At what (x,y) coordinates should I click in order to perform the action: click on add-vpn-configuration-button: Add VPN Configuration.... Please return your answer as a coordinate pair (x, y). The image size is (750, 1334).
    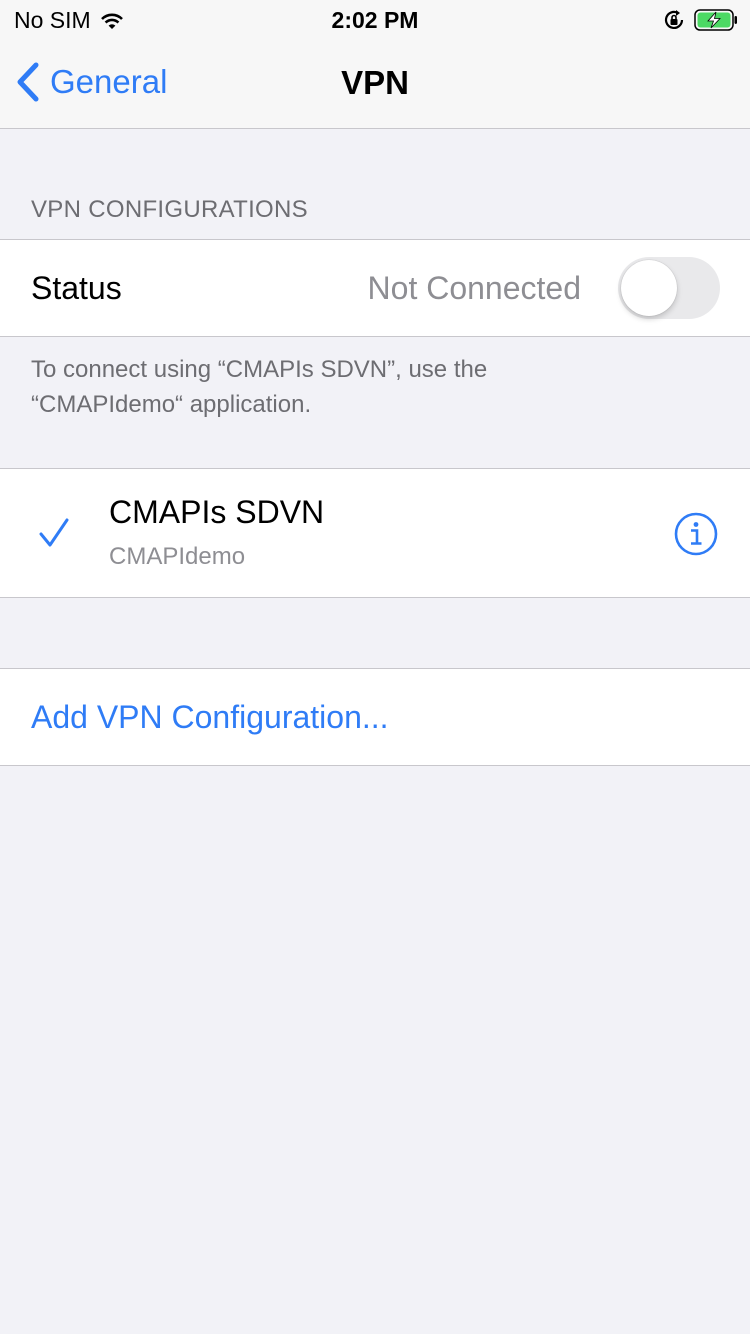
    Looking at the image, I should click on (375, 717).